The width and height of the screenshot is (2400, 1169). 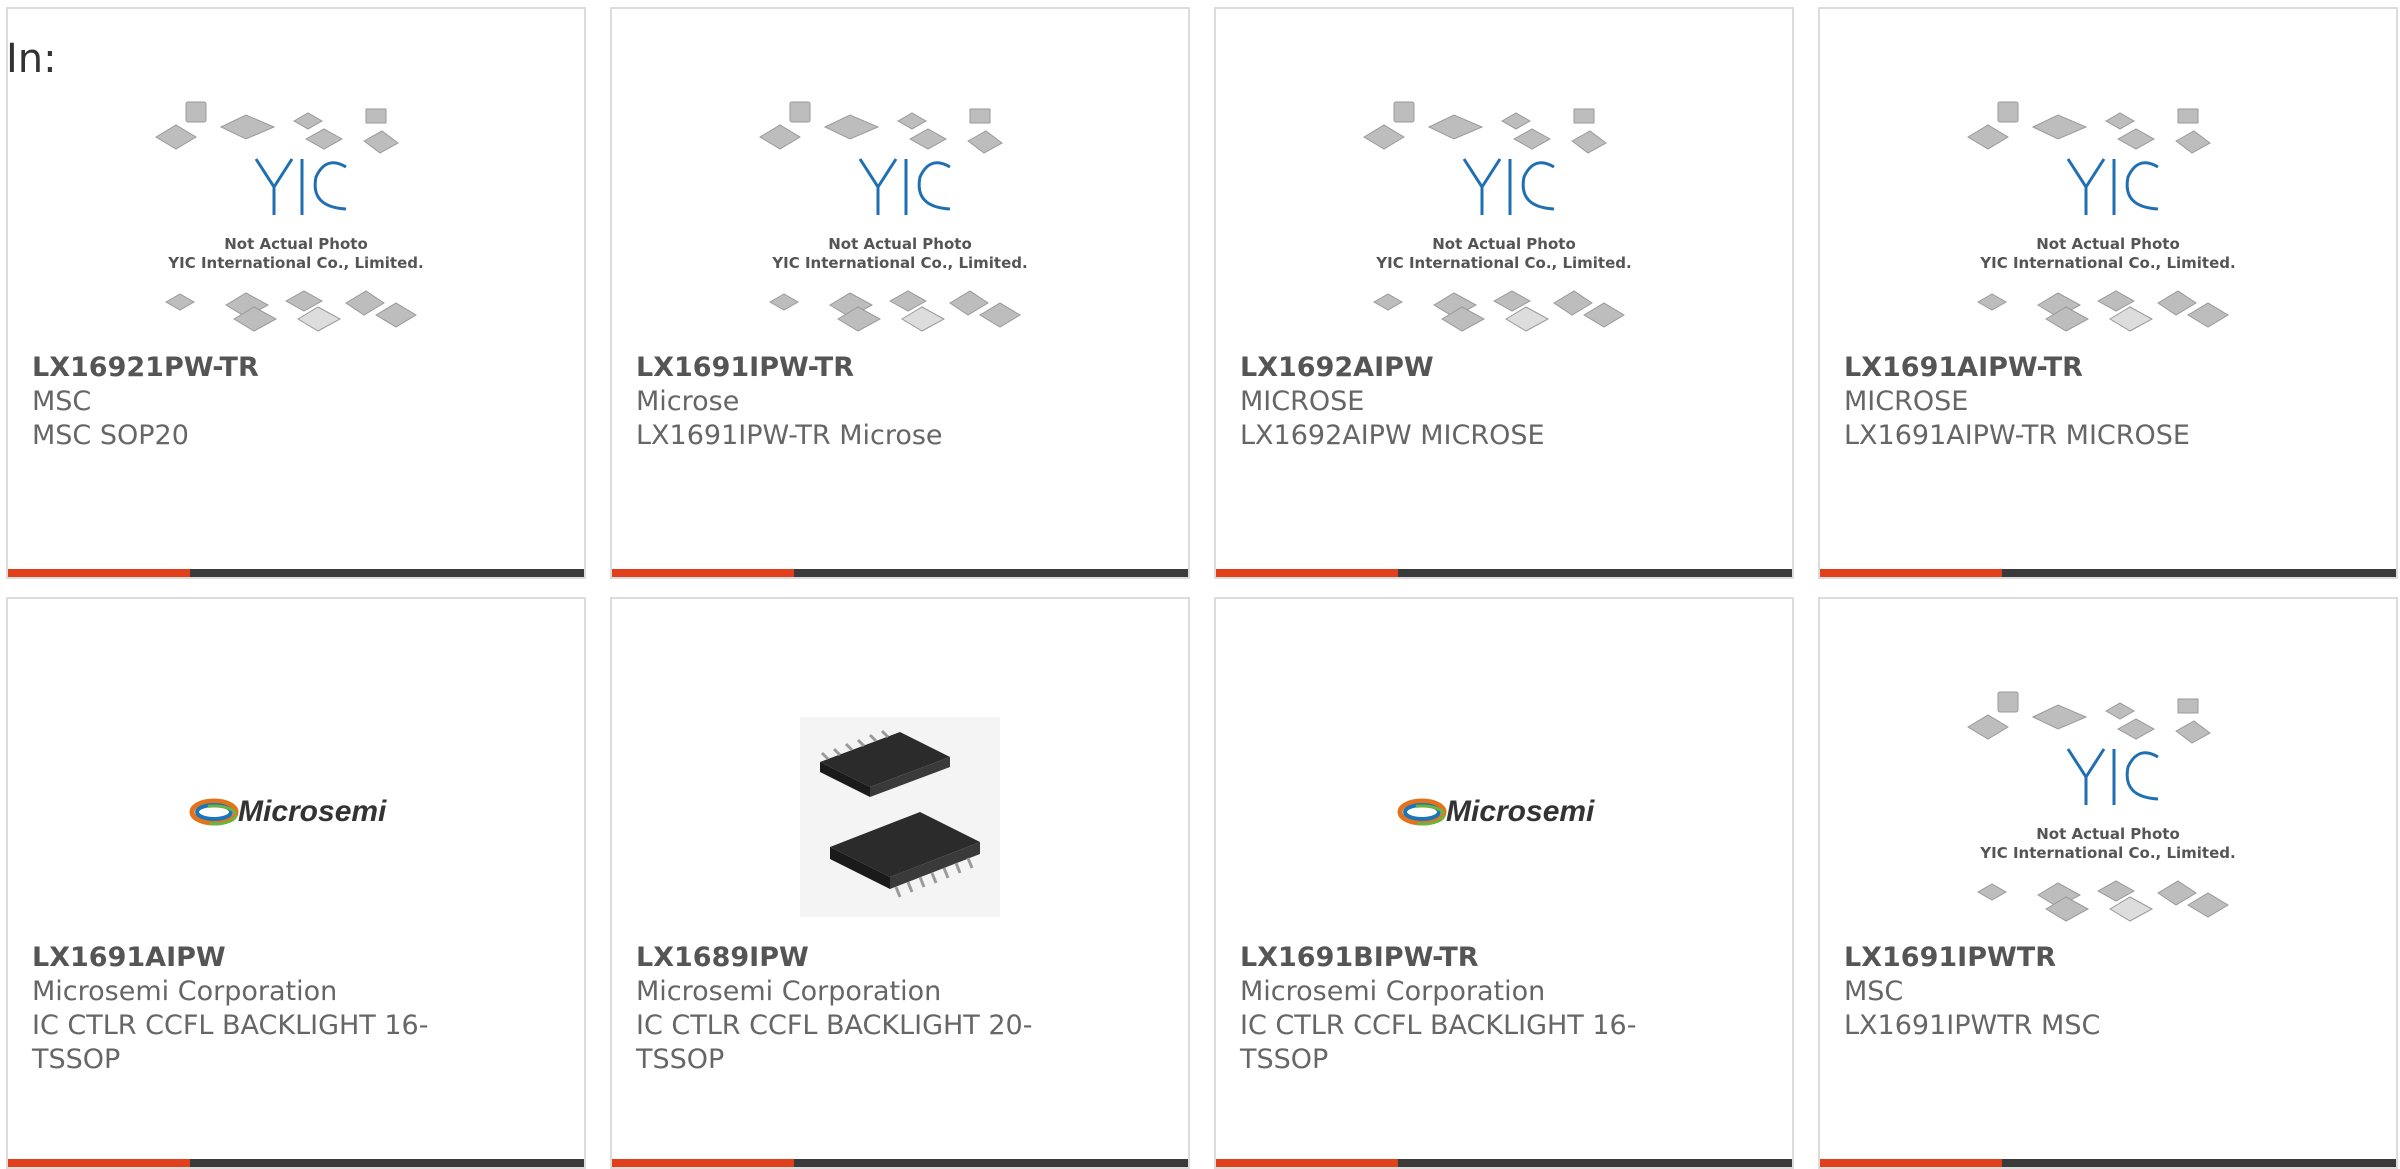 I want to click on description: IC CTLR CCFL BACKLIGHT 20-TSSOP, so click(x=834, y=1042).